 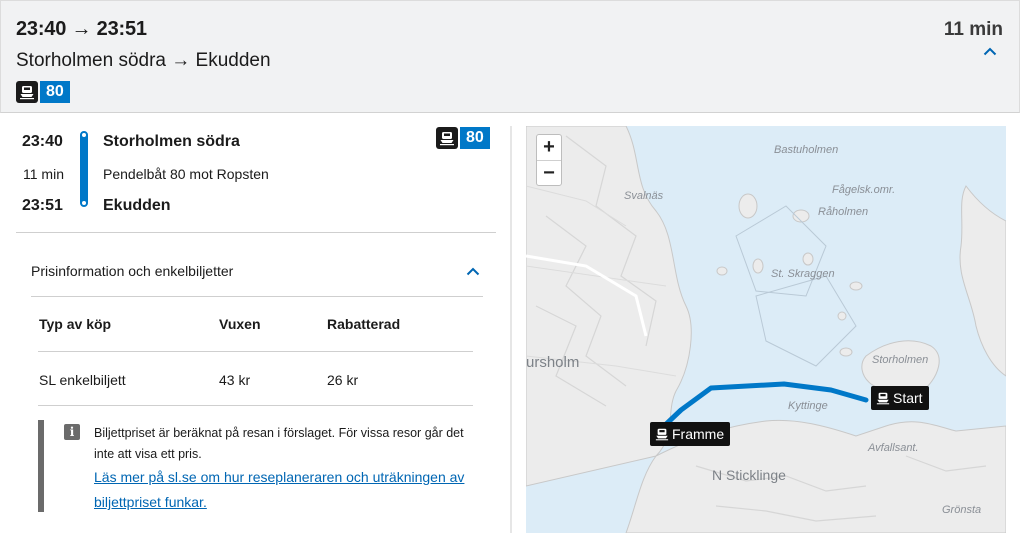 I want to click on zoom-in-button: +, so click(x=549, y=147).